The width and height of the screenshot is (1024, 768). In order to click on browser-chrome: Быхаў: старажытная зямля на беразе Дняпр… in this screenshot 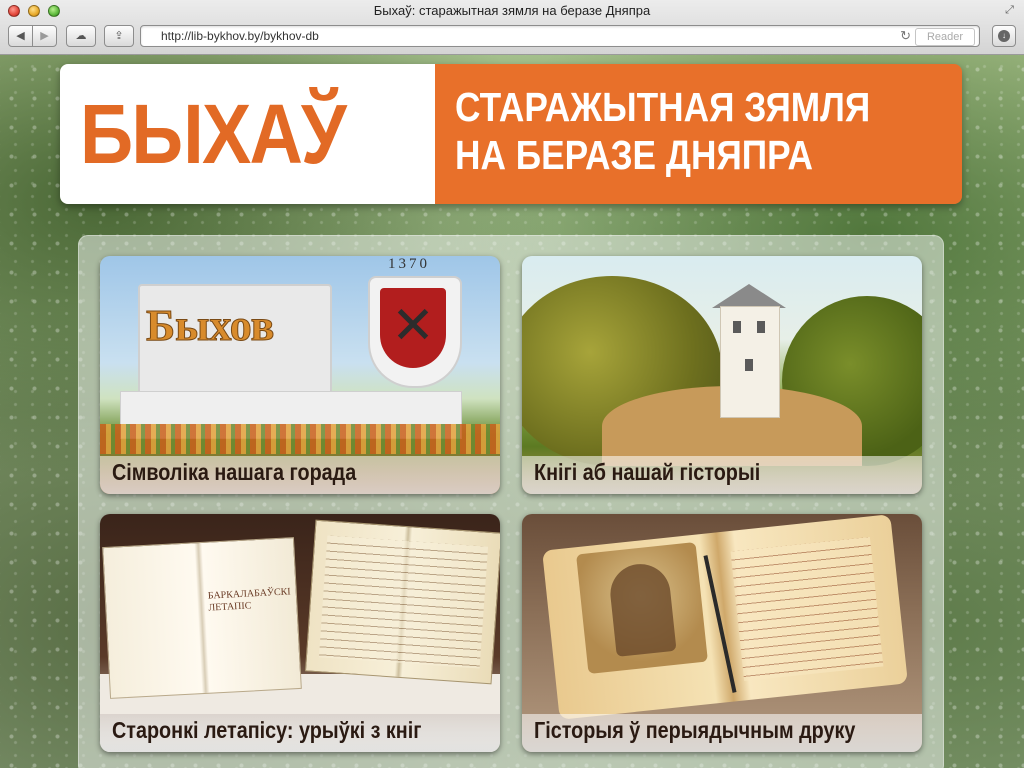, I will do `click(512, 27)`.